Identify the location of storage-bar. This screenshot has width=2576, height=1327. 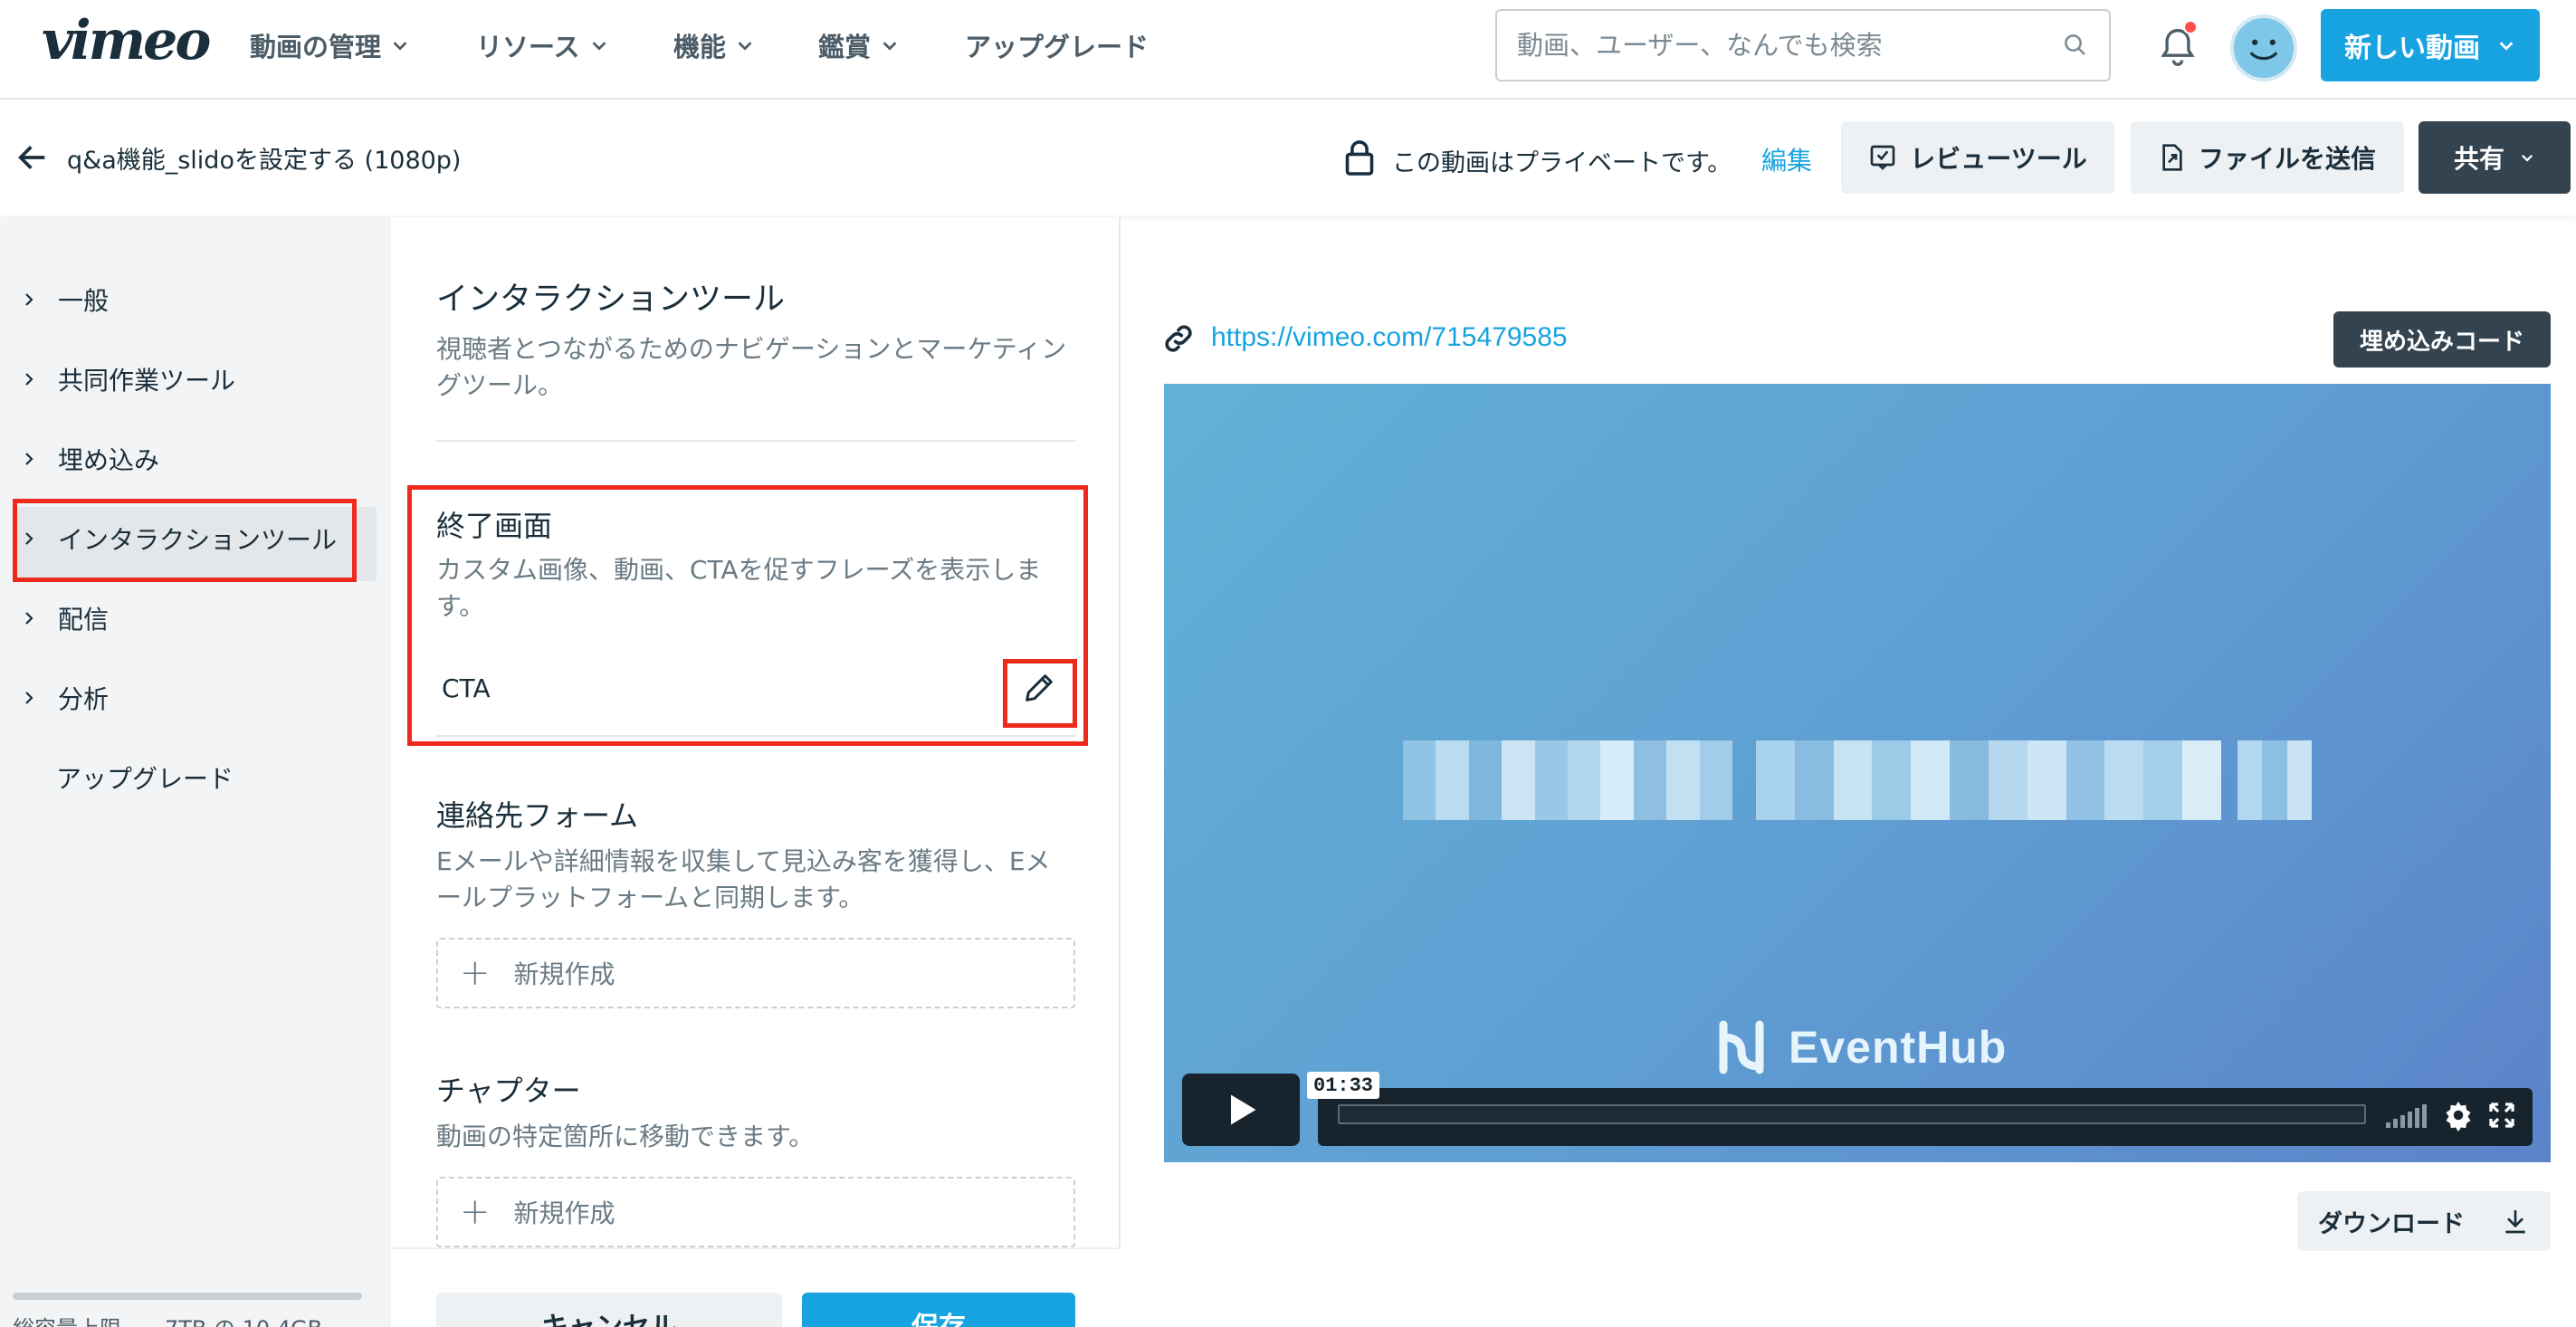
(188, 1296).